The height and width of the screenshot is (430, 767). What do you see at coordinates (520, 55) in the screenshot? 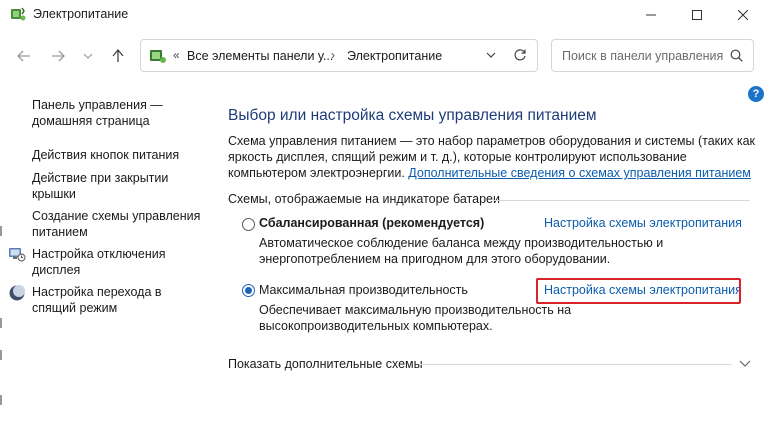
I see `refresh-icon` at bounding box center [520, 55].